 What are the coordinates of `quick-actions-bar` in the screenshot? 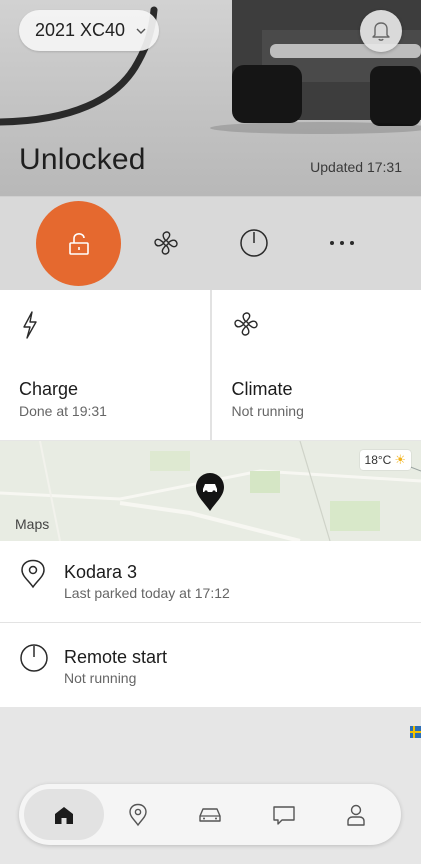 It's located at (210, 243).